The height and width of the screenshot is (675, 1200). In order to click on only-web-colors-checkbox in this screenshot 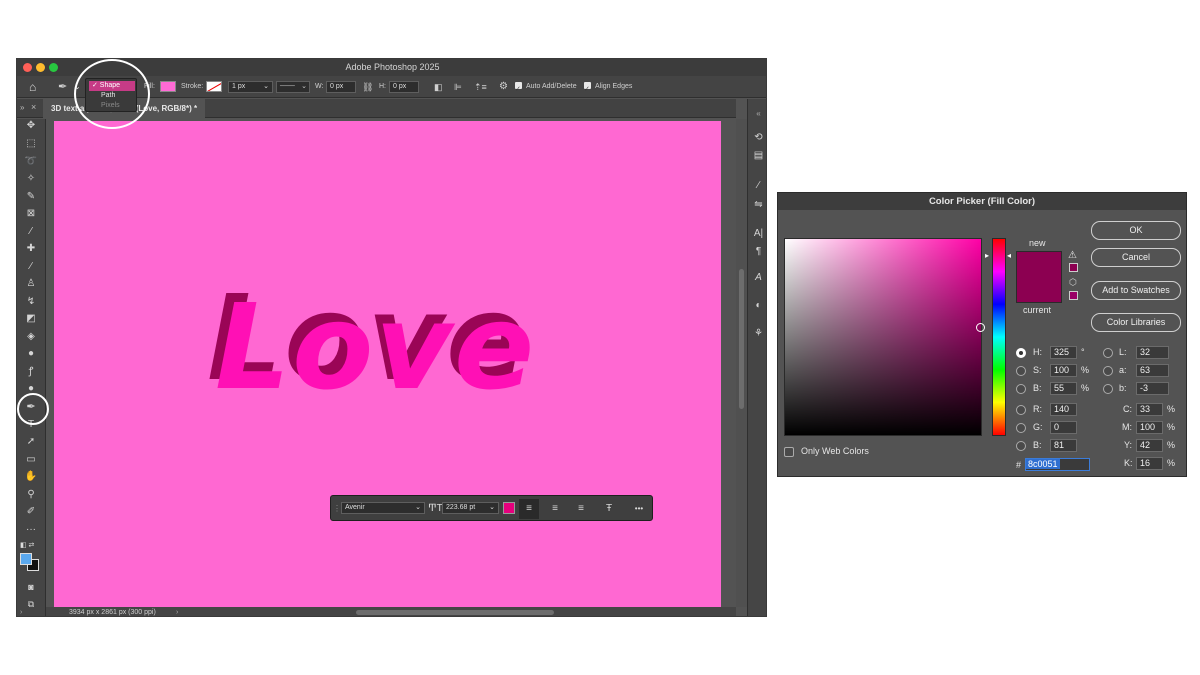, I will do `click(789, 452)`.